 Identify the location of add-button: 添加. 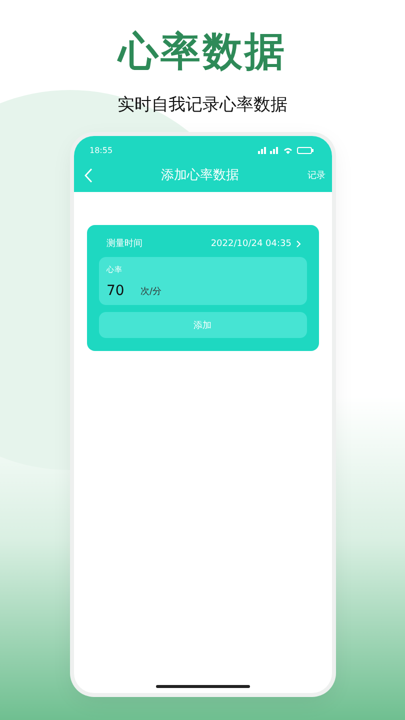
(202, 325).